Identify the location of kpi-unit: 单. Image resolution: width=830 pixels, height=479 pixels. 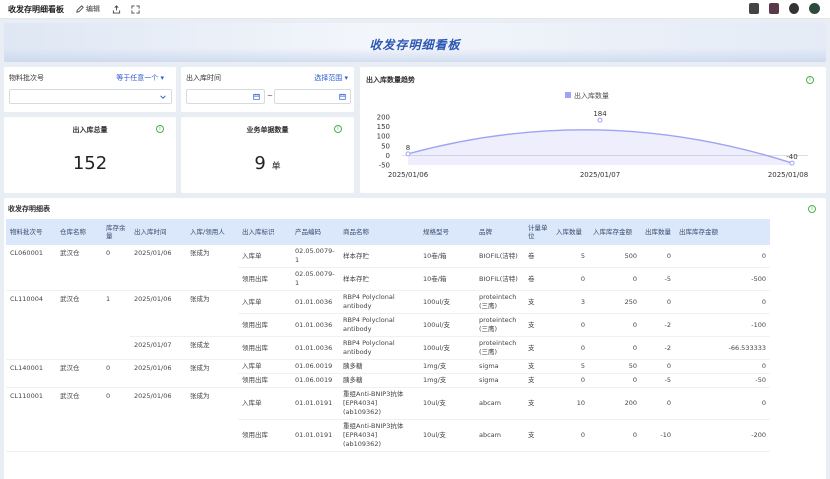
(276, 167).